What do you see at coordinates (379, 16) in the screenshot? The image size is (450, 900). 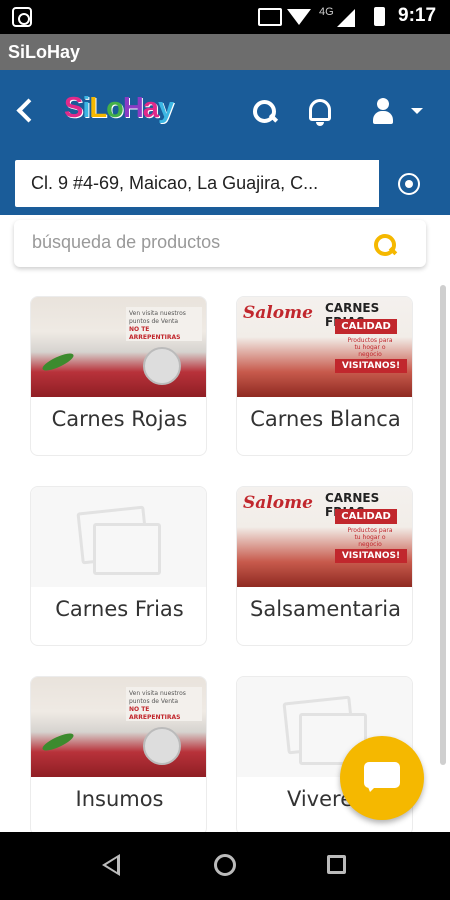 I see `battery-icon` at bounding box center [379, 16].